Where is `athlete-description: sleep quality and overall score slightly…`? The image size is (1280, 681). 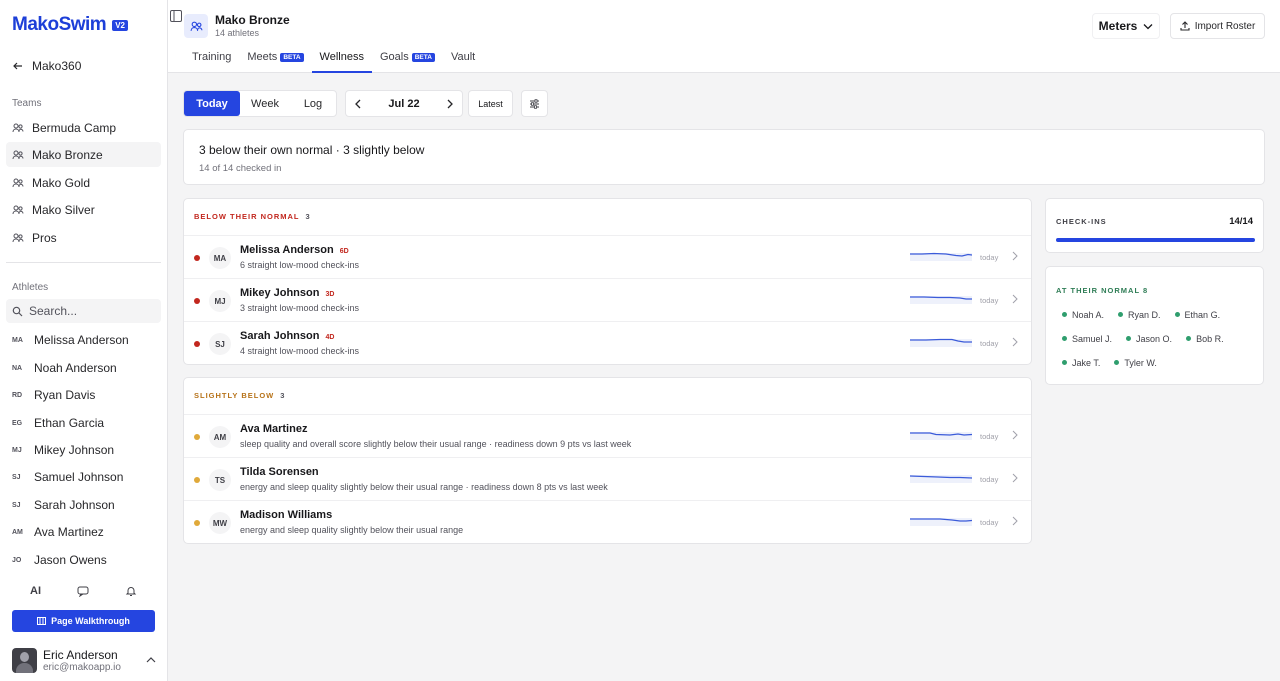 athlete-description: sleep quality and overall score slightly… is located at coordinates (436, 444).